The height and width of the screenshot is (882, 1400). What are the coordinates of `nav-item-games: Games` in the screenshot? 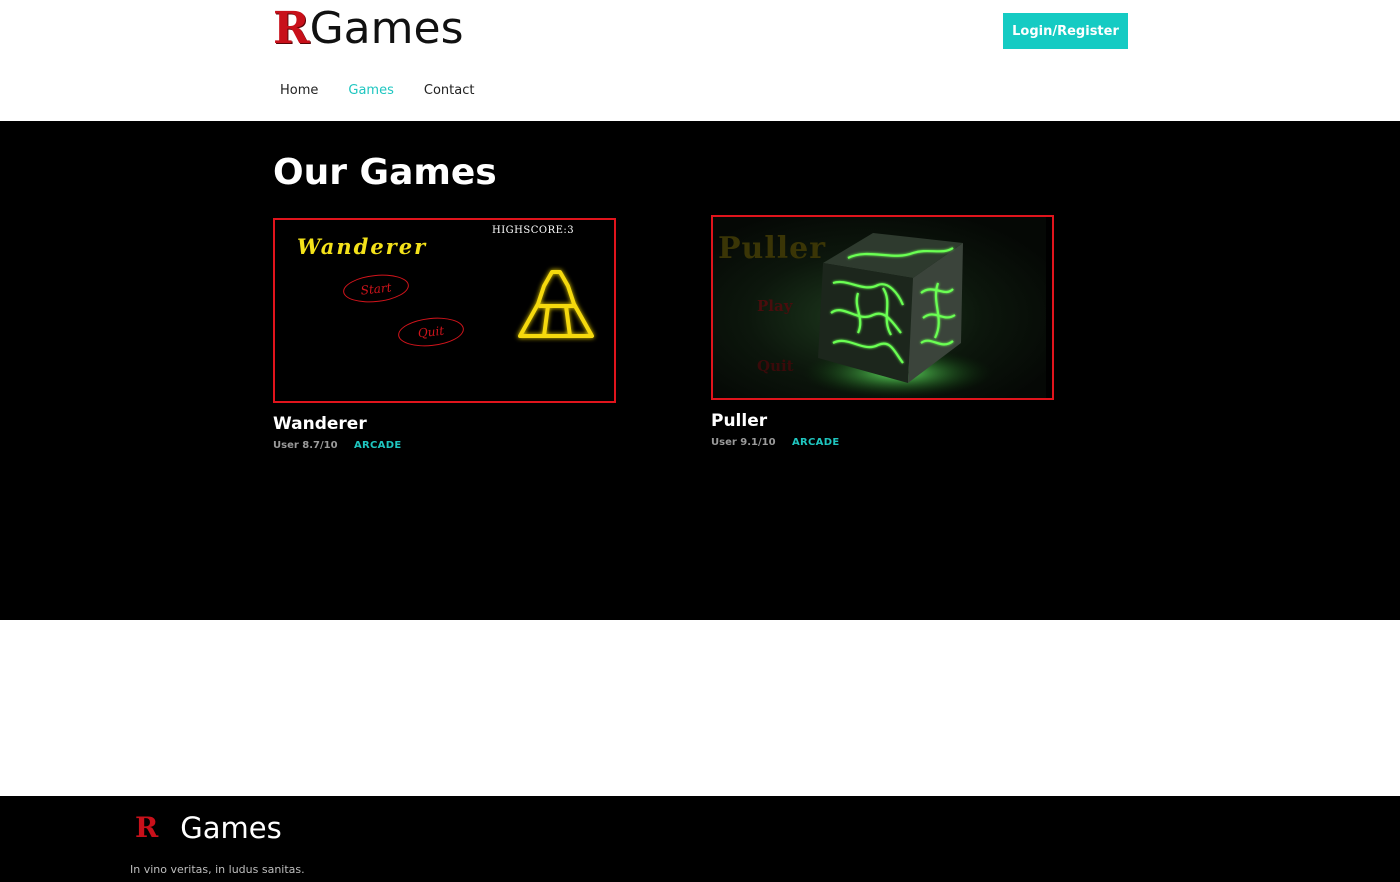 It's located at (370, 91).